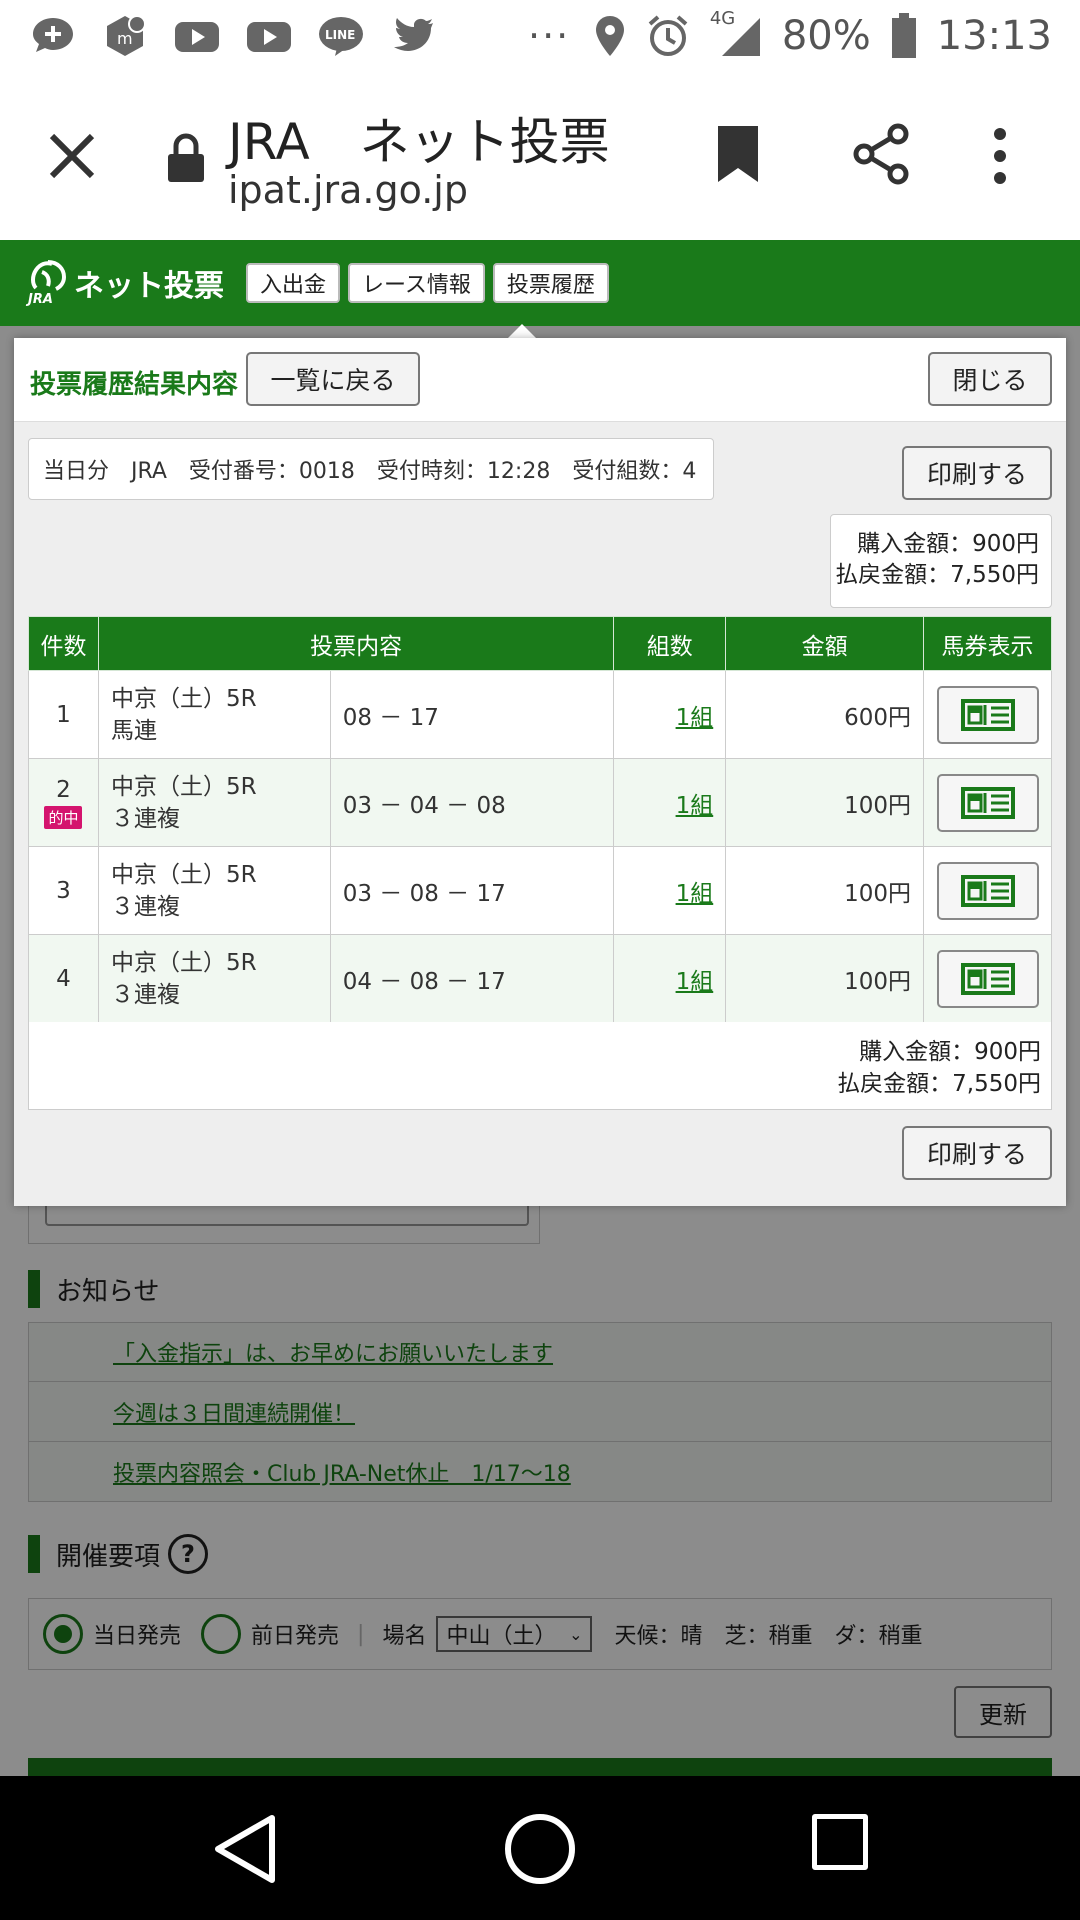 The height and width of the screenshot is (1920, 1080). I want to click on table-row: 4 中京（土）5R ３連複 04 － 08 － 17 1組 100円, so click(540, 978).